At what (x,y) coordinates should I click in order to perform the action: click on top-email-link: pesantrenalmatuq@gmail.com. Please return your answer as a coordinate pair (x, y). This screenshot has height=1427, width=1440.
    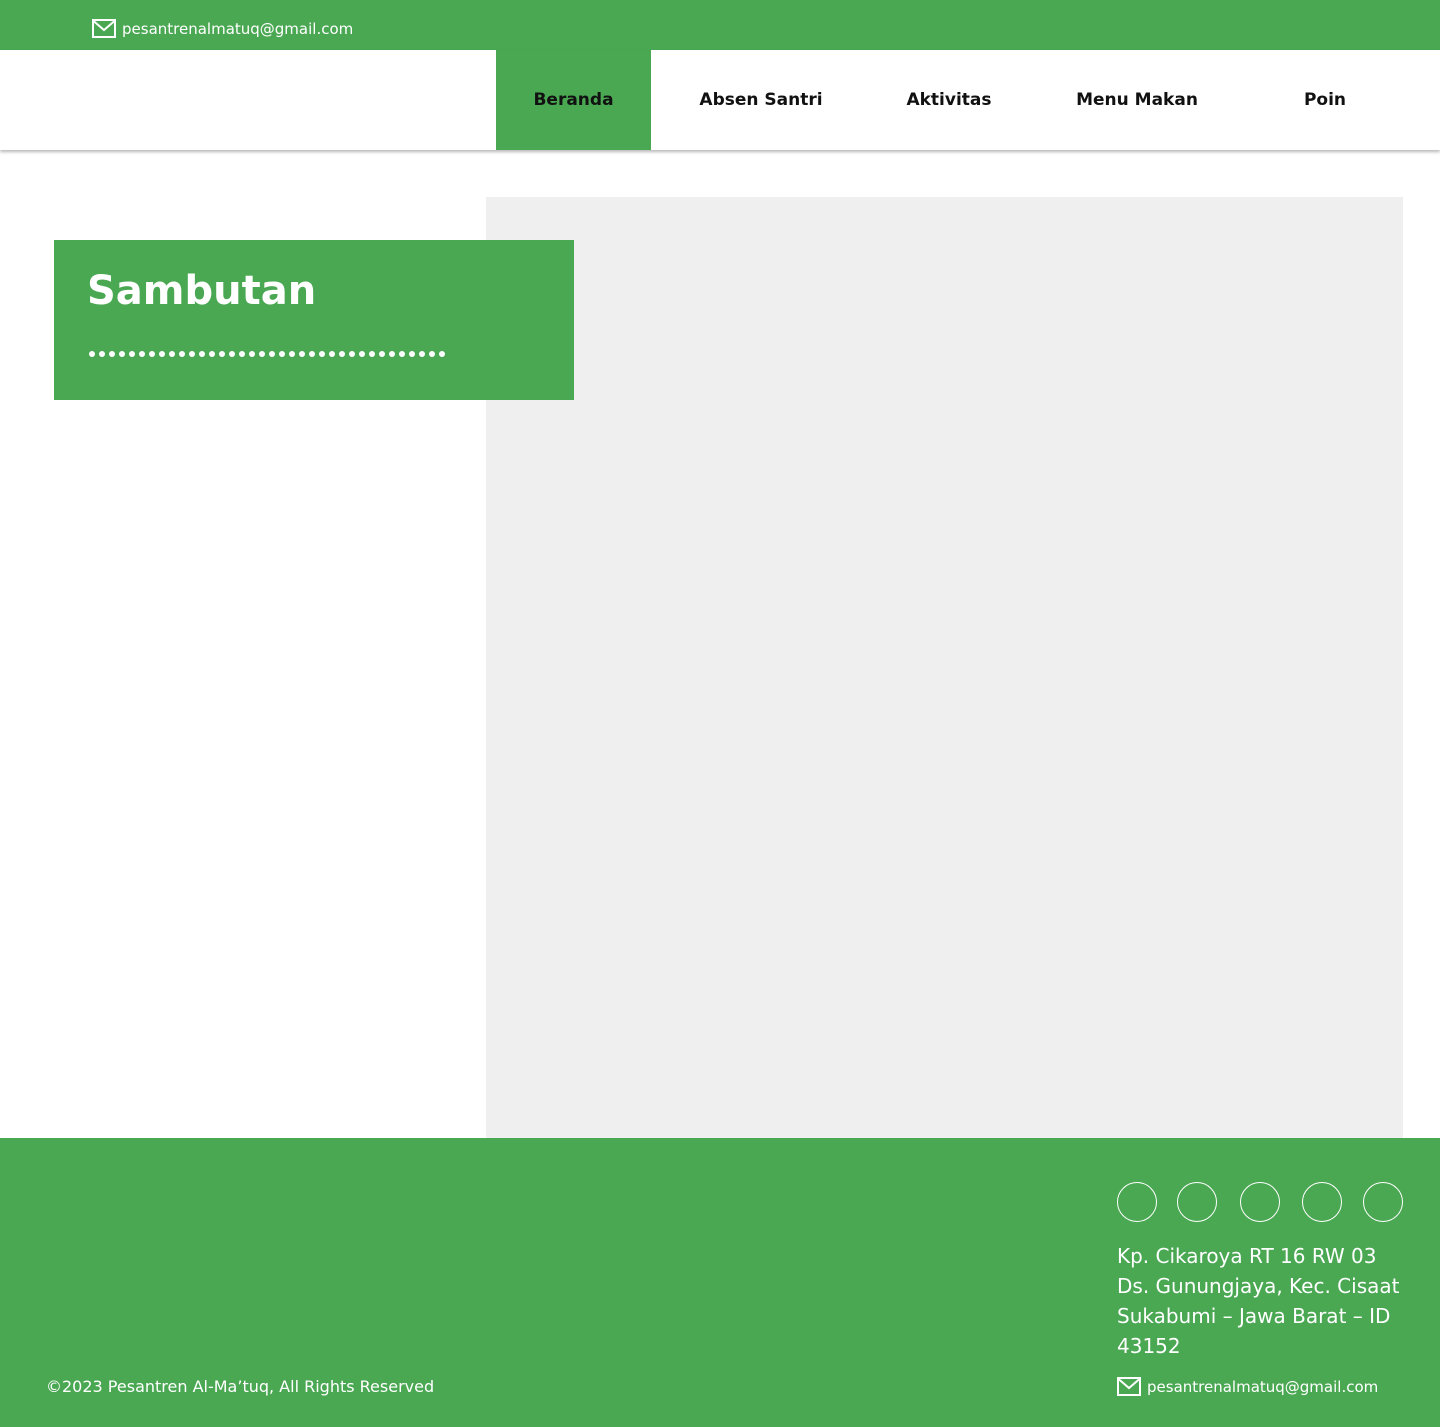
    Looking at the image, I should click on (222, 28).